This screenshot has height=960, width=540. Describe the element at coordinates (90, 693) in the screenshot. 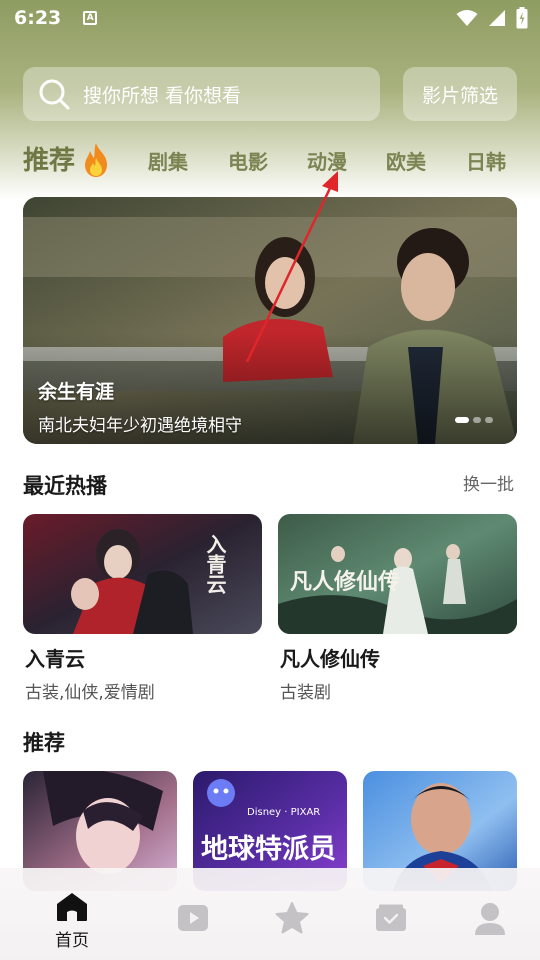

I see `recent-card-tags-1: 古装,仙侠,爱情剧` at that location.